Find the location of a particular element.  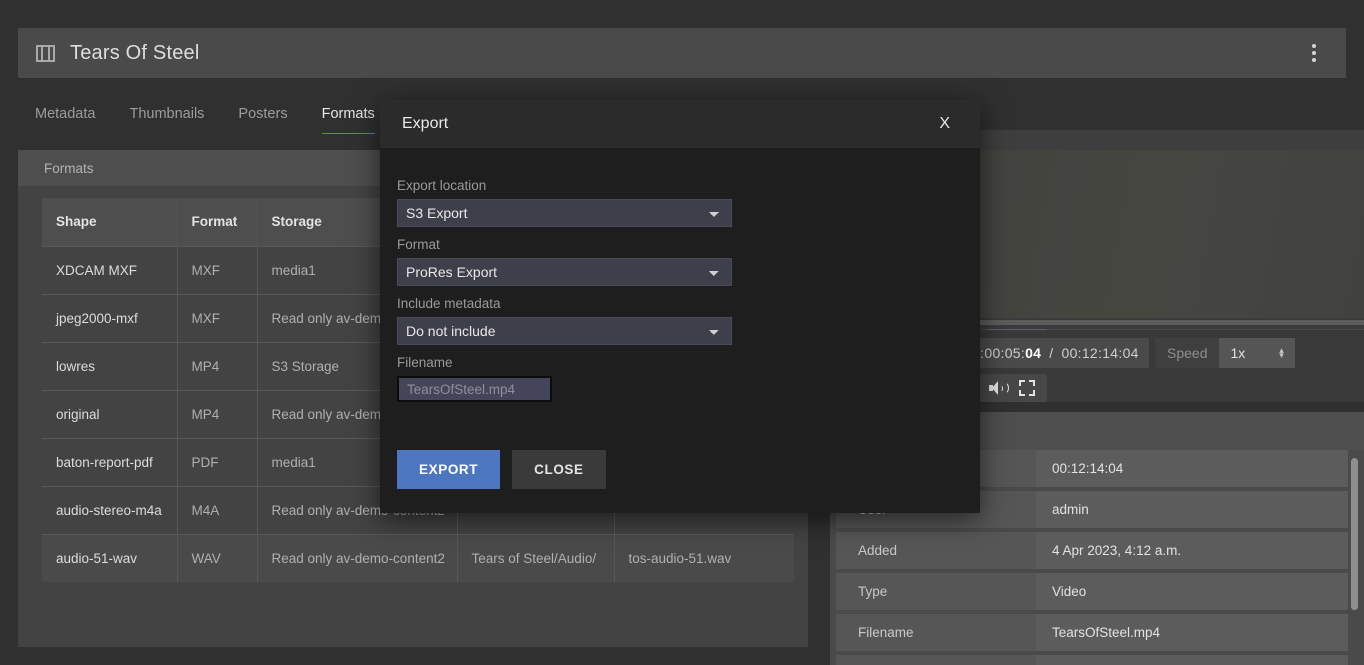

export-location-label: Export location is located at coordinates (442, 185).